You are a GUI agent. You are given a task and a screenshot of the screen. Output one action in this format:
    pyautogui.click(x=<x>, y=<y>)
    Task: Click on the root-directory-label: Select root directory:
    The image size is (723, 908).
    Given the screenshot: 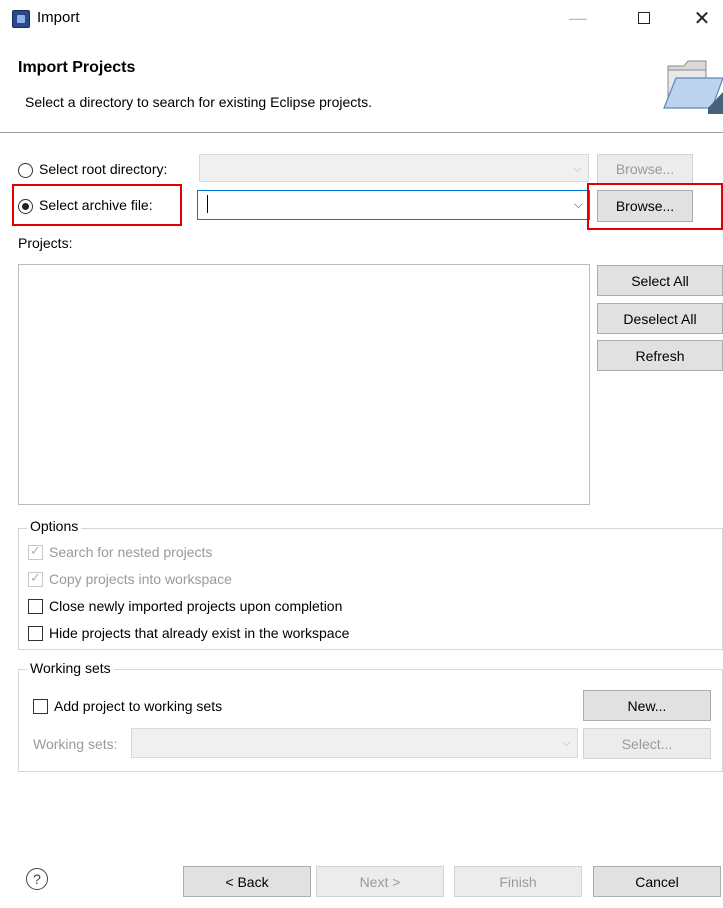 What is the action you would take?
    pyautogui.click(x=103, y=169)
    